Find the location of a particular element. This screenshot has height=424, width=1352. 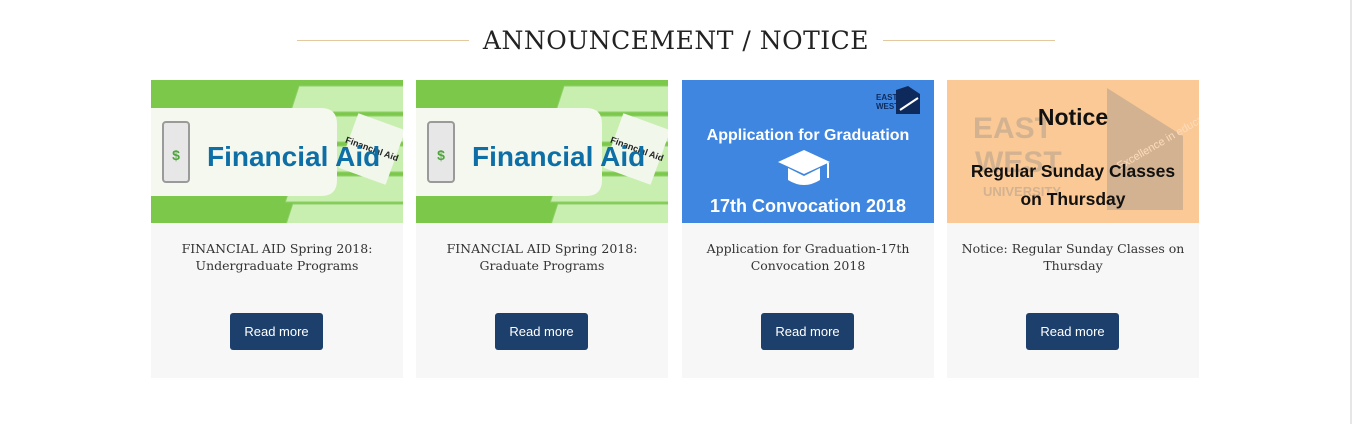

title-rule-right is located at coordinates (969, 40).